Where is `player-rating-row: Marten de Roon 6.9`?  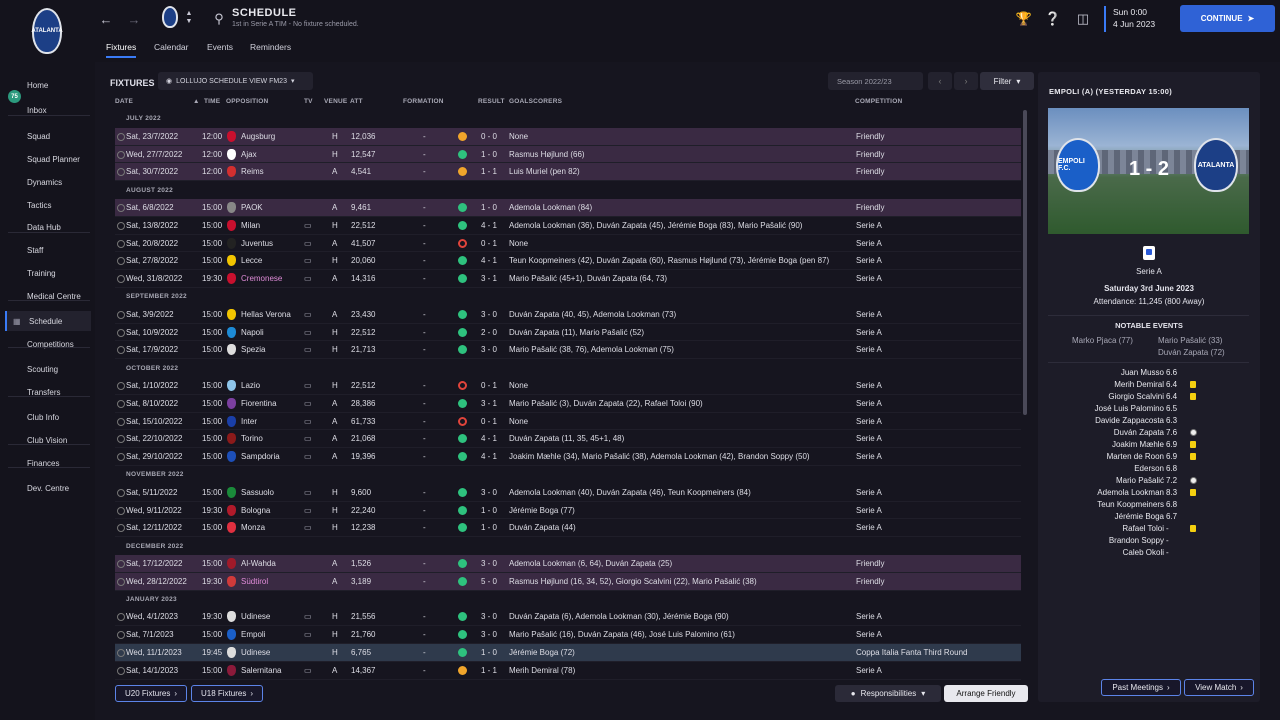
player-rating-row: Marten de Roon 6.9 is located at coordinates (1149, 458).